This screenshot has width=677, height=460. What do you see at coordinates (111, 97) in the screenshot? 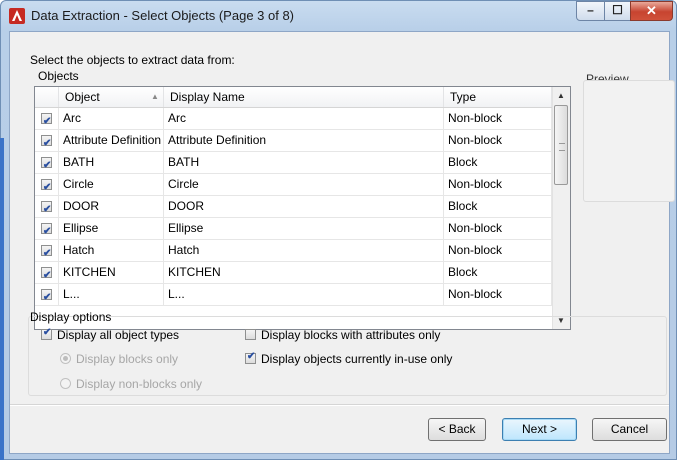
I see `column-header-object: Object ▲` at bounding box center [111, 97].